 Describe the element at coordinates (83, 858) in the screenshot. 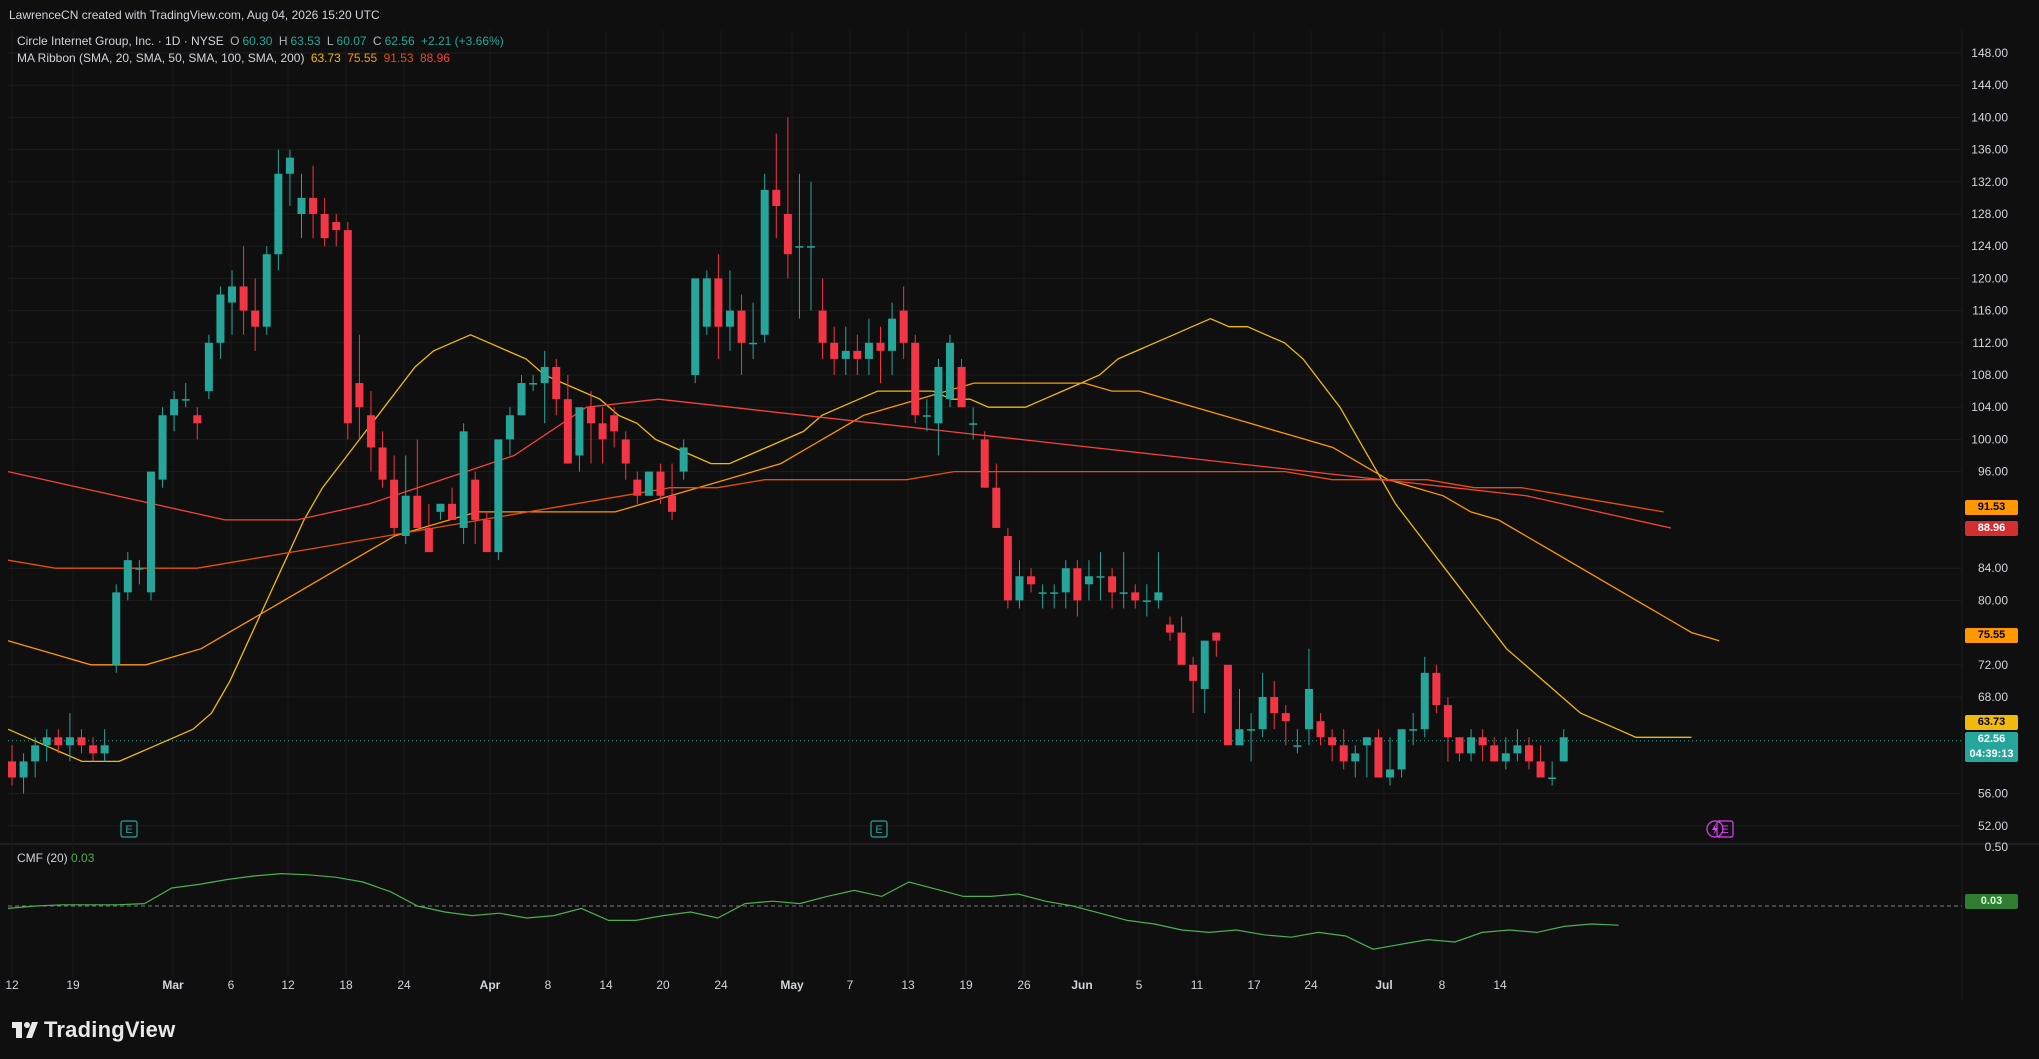

I see `cmf-value: 0.03` at that location.